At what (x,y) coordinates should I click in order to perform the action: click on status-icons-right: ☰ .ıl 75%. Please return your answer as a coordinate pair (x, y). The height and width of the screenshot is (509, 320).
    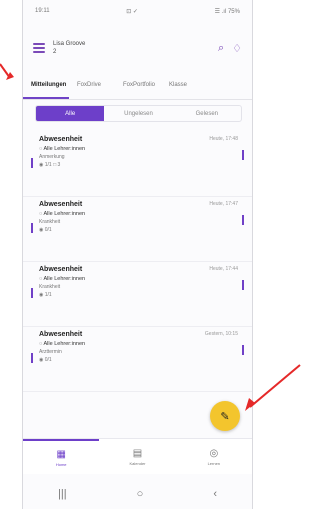
    Looking at the image, I should click on (227, 11).